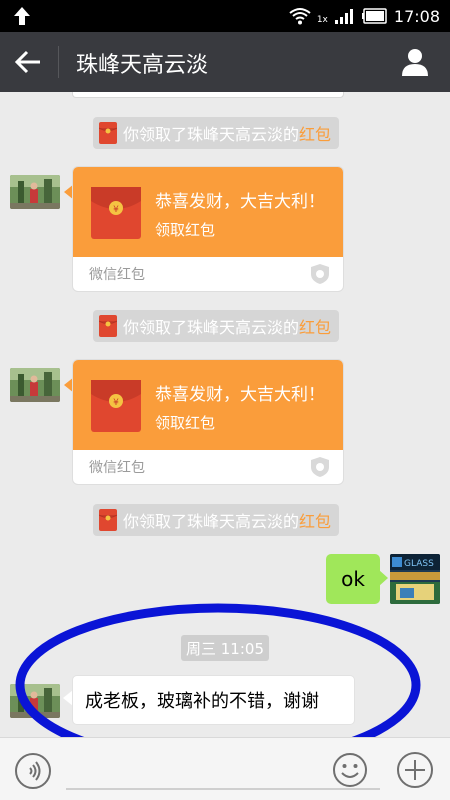  What do you see at coordinates (419, 564) in the screenshot?
I see `svg-text: GLASS` at bounding box center [419, 564].